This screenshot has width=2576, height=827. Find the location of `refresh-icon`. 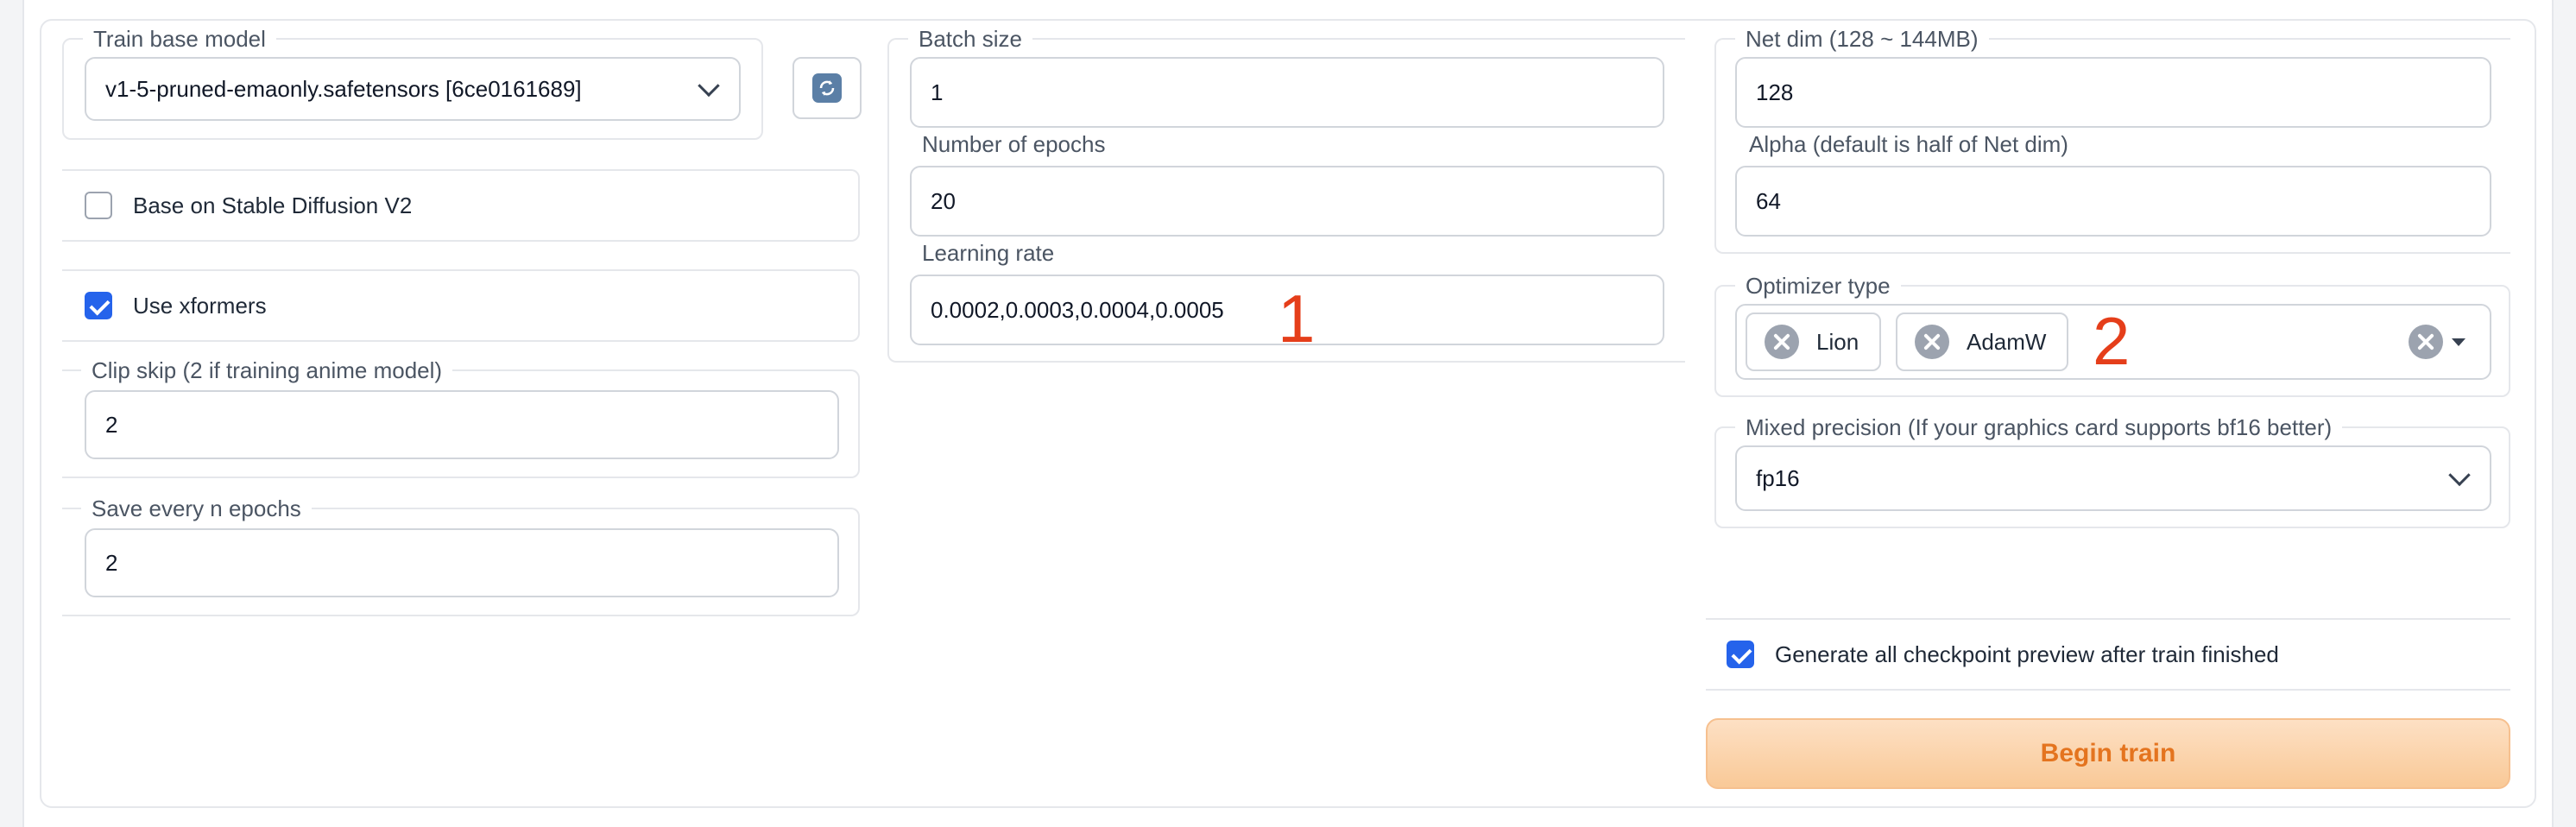

refresh-icon is located at coordinates (827, 88).